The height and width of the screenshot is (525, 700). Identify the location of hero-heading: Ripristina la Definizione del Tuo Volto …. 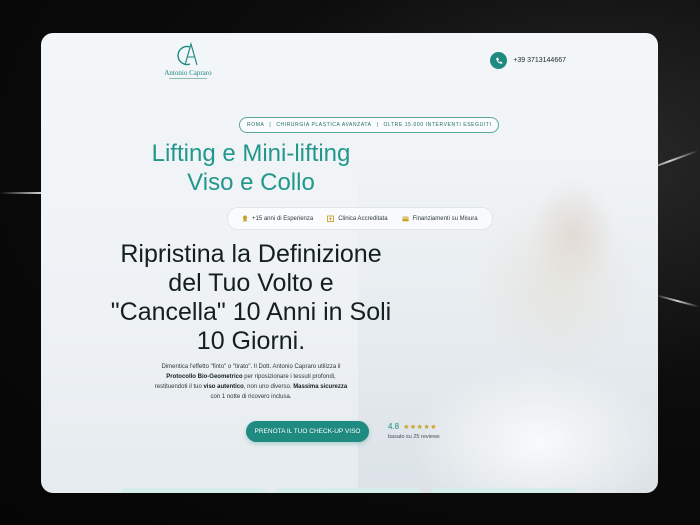
(251, 297).